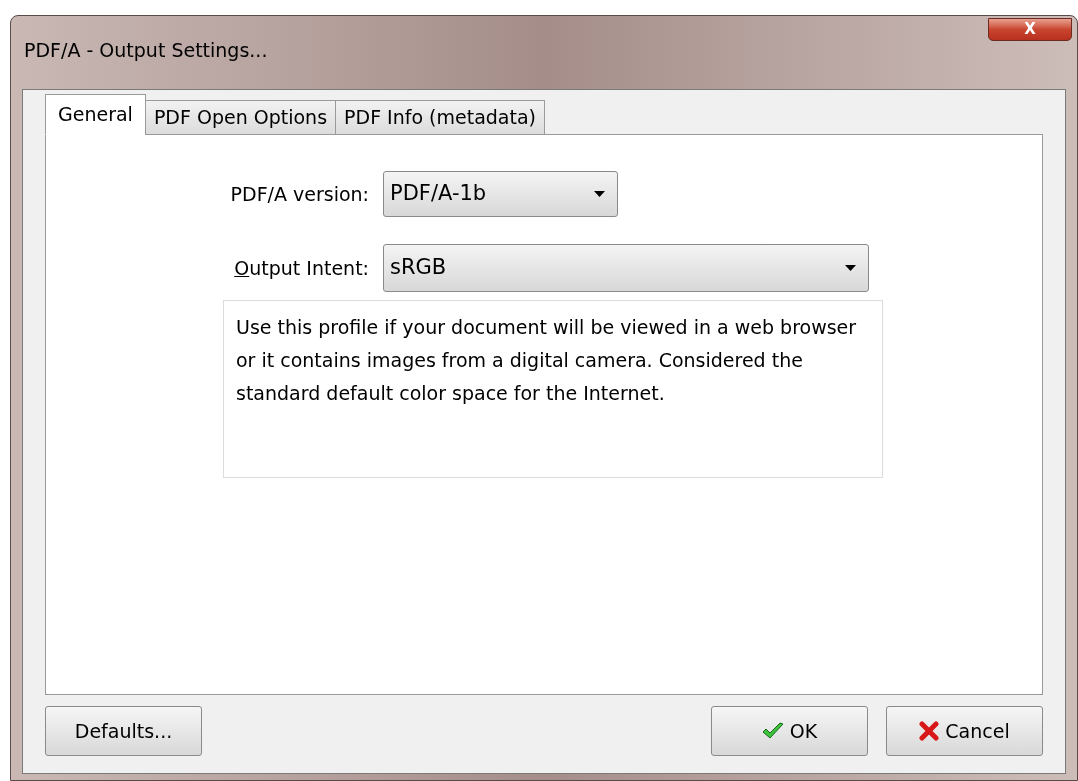 The image size is (1078, 781). Describe the element at coordinates (772, 731) in the screenshot. I see `check-icon` at that location.